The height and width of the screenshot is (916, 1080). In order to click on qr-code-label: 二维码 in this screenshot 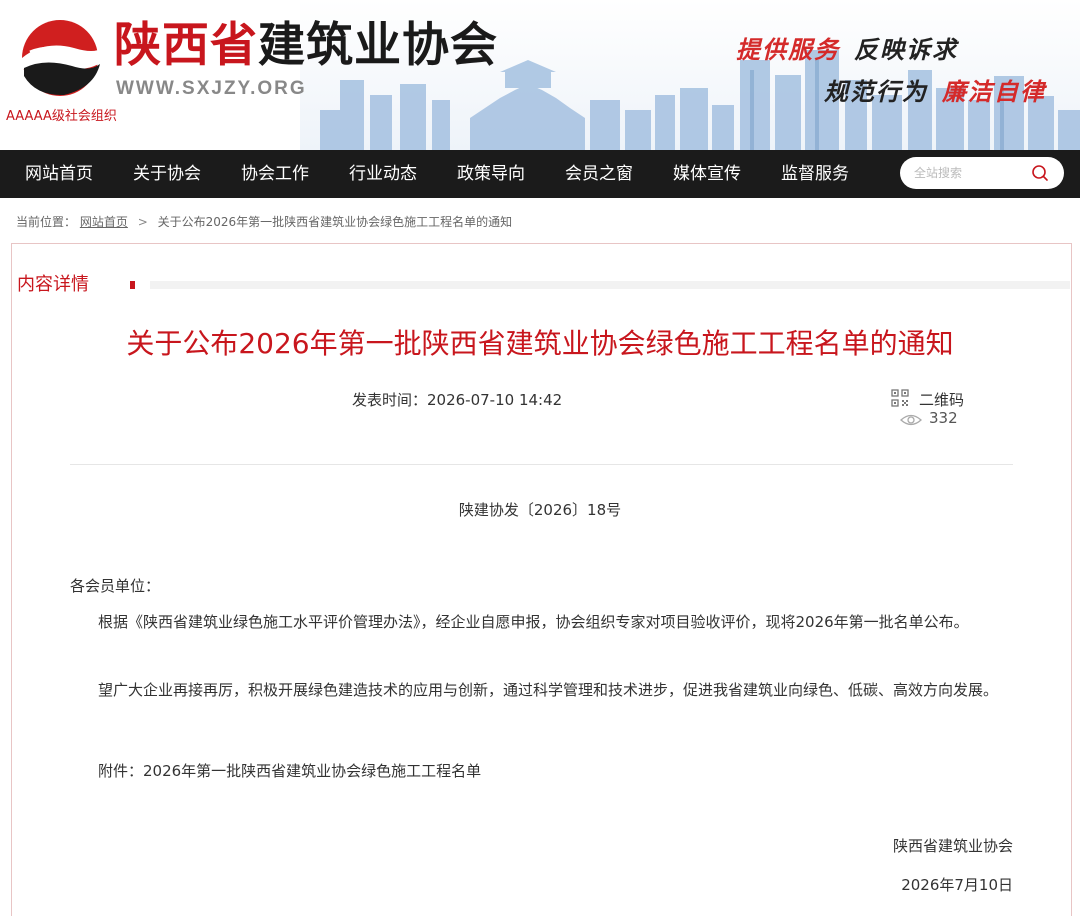, I will do `click(941, 399)`.